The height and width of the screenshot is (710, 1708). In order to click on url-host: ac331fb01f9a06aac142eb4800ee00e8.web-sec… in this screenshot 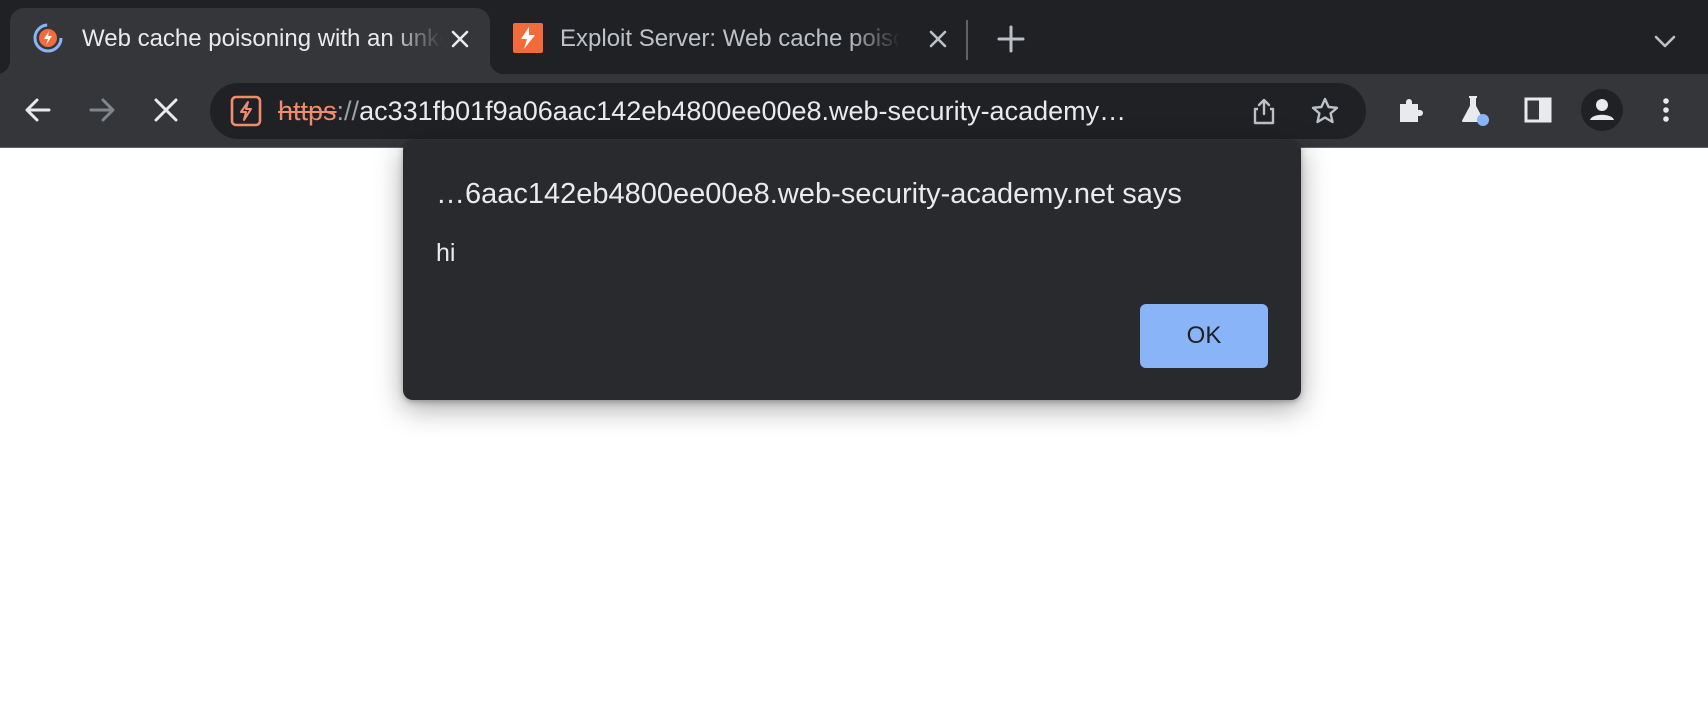, I will do `click(743, 111)`.